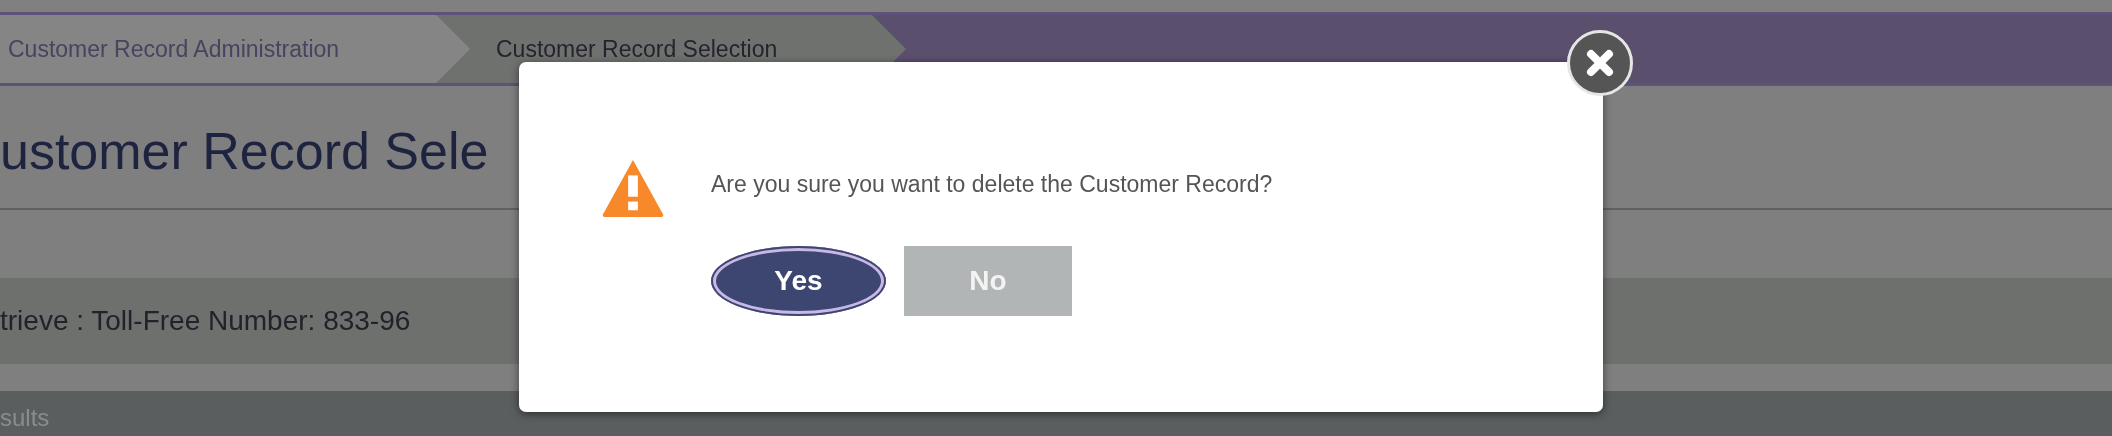  What do you see at coordinates (988, 281) in the screenshot?
I see `cancel-button: No` at bounding box center [988, 281].